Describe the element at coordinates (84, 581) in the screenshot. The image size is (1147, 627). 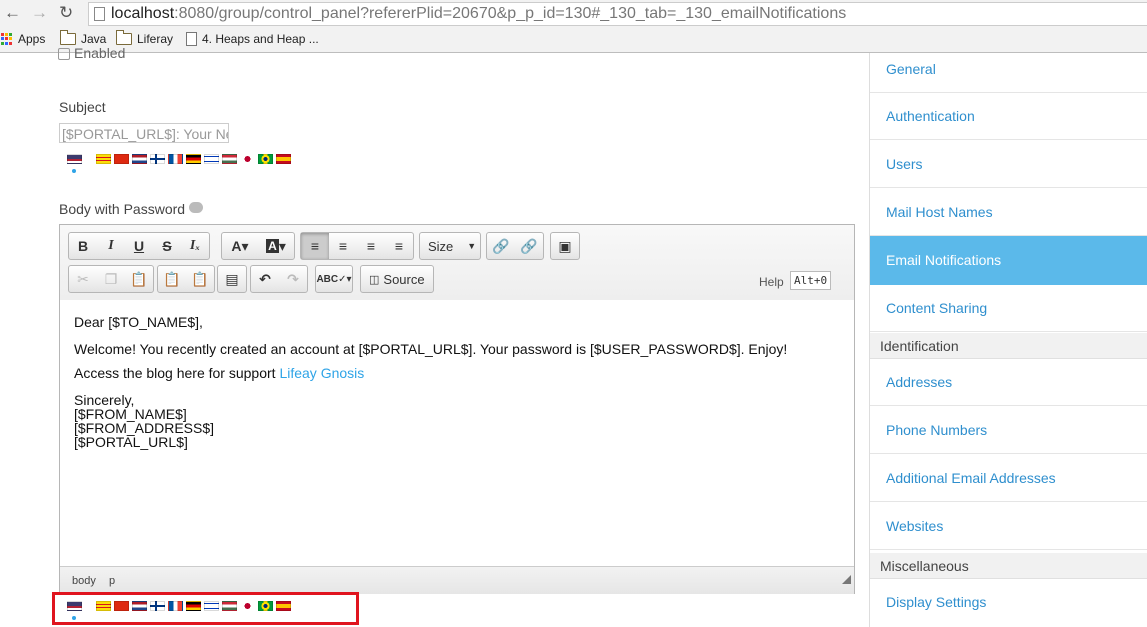
I see `path-body: body` at that location.